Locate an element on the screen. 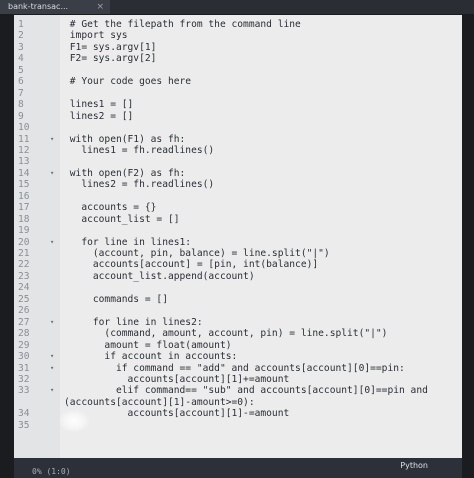 The image size is (474, 478). line-number: 10 is located at coordinates (24, 128).